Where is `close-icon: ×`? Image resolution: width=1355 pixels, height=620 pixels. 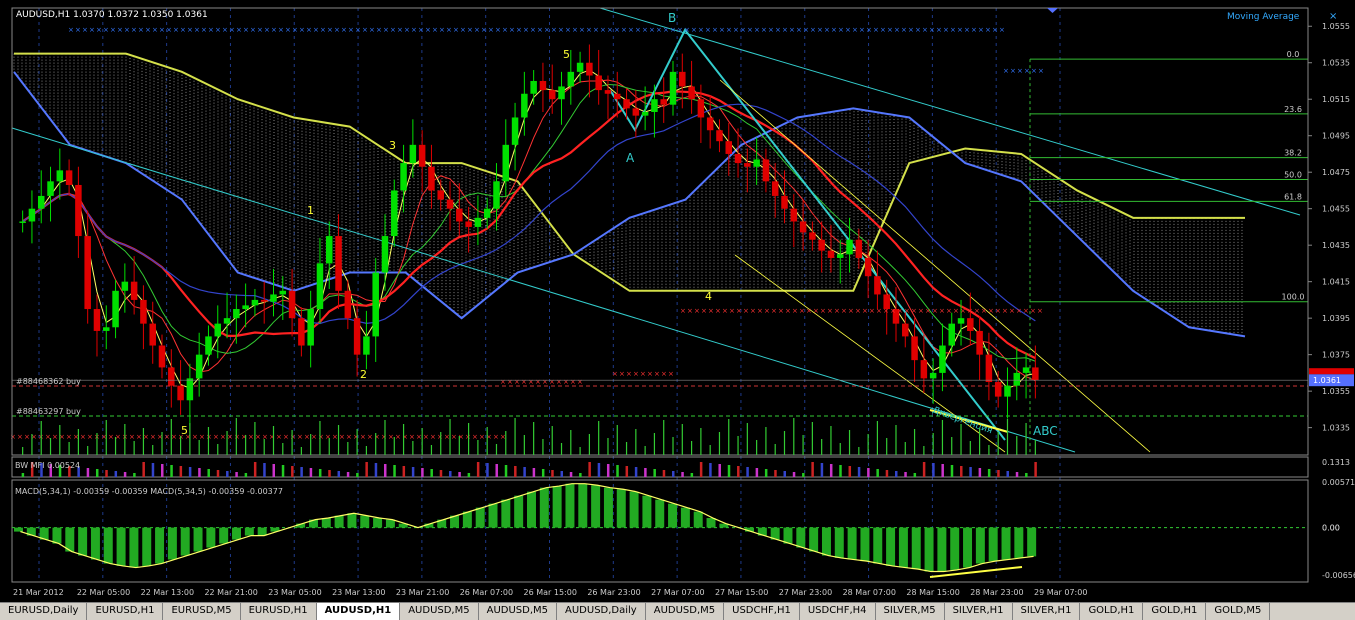
close-icon: × is located at coordinates (1333, 16).